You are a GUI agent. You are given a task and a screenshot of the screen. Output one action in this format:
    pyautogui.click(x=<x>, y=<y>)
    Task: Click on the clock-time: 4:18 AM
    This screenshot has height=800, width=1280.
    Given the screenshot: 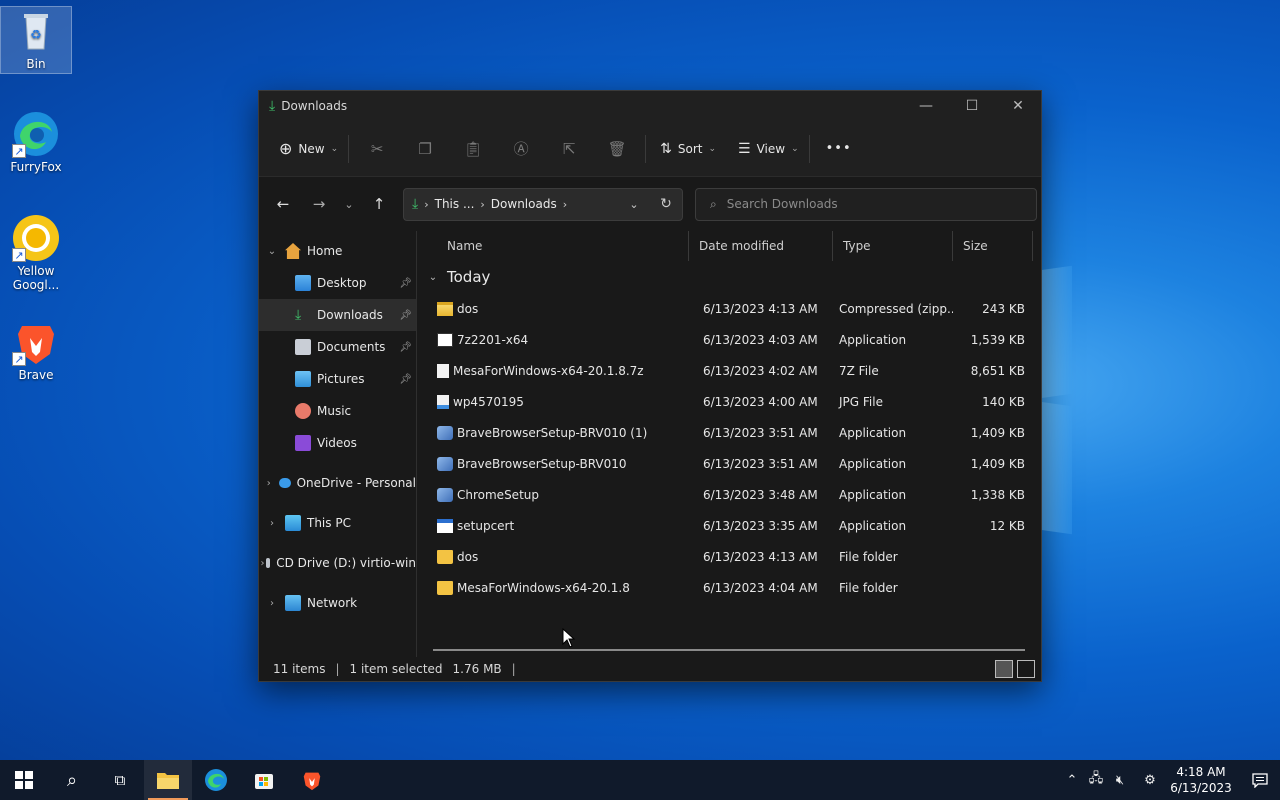 What is the action you would take?
    pyautogui.click(x=1201, y=772)
    